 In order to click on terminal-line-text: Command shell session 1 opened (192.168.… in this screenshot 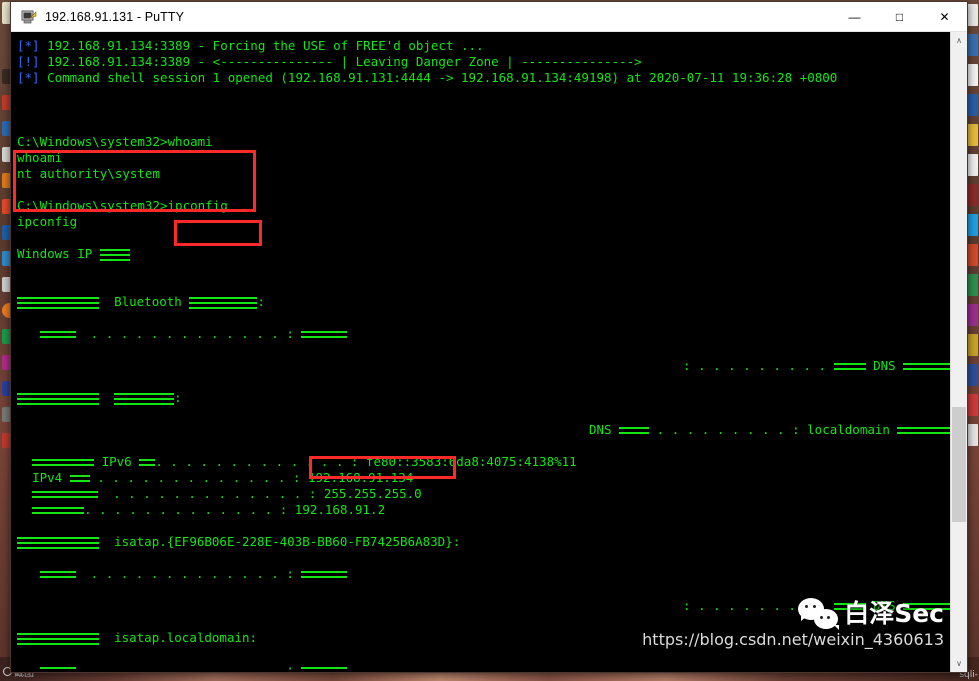, I will do `click(438, 77)`.